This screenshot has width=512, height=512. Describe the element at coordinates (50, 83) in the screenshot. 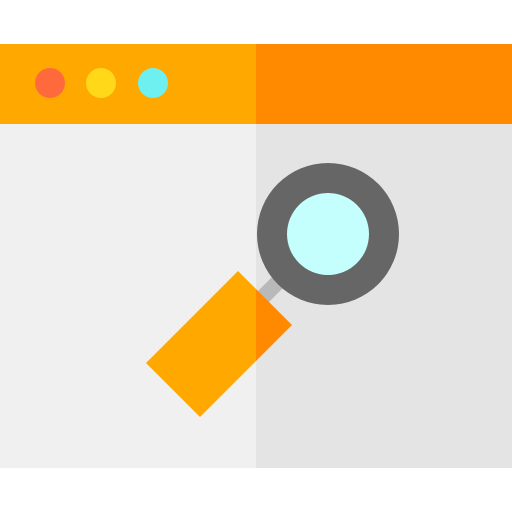

I see `close-dot-icon` at that location.